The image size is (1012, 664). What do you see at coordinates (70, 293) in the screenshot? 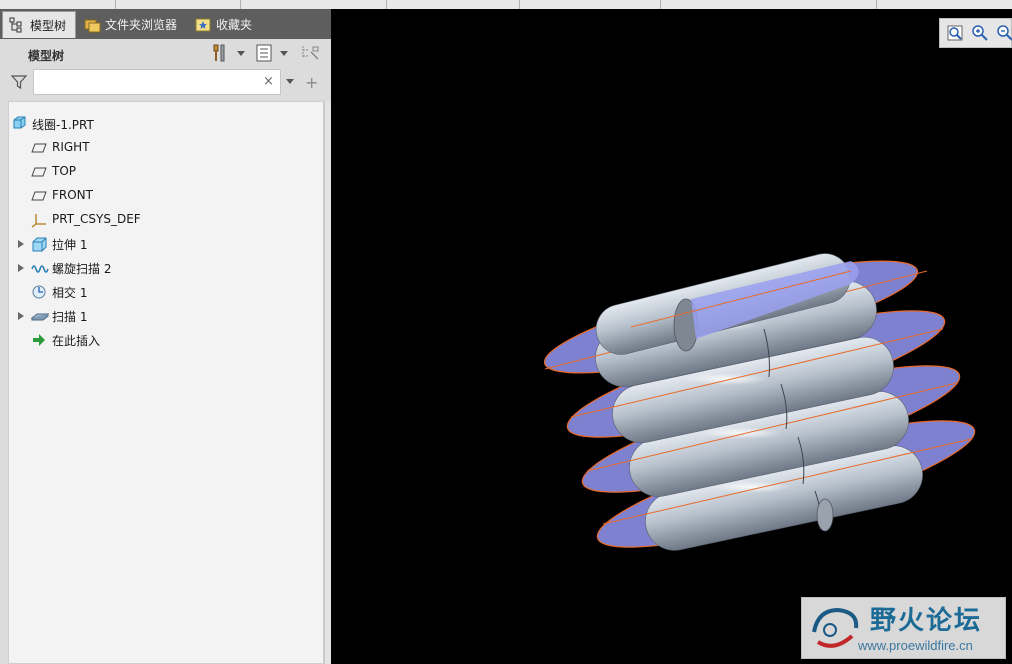
I see `tree-node-label: 相交 1` at bounding box center [70, 293].